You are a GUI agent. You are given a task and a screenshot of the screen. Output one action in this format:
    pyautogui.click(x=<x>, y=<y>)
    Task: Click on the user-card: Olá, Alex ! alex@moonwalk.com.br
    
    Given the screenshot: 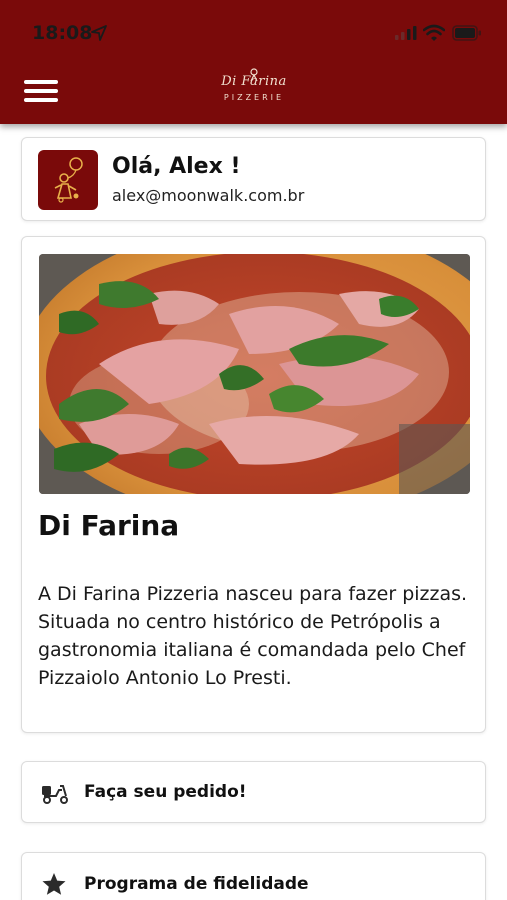 What is the action you would take?
    pyautogui.click(x=253, y=179)
    